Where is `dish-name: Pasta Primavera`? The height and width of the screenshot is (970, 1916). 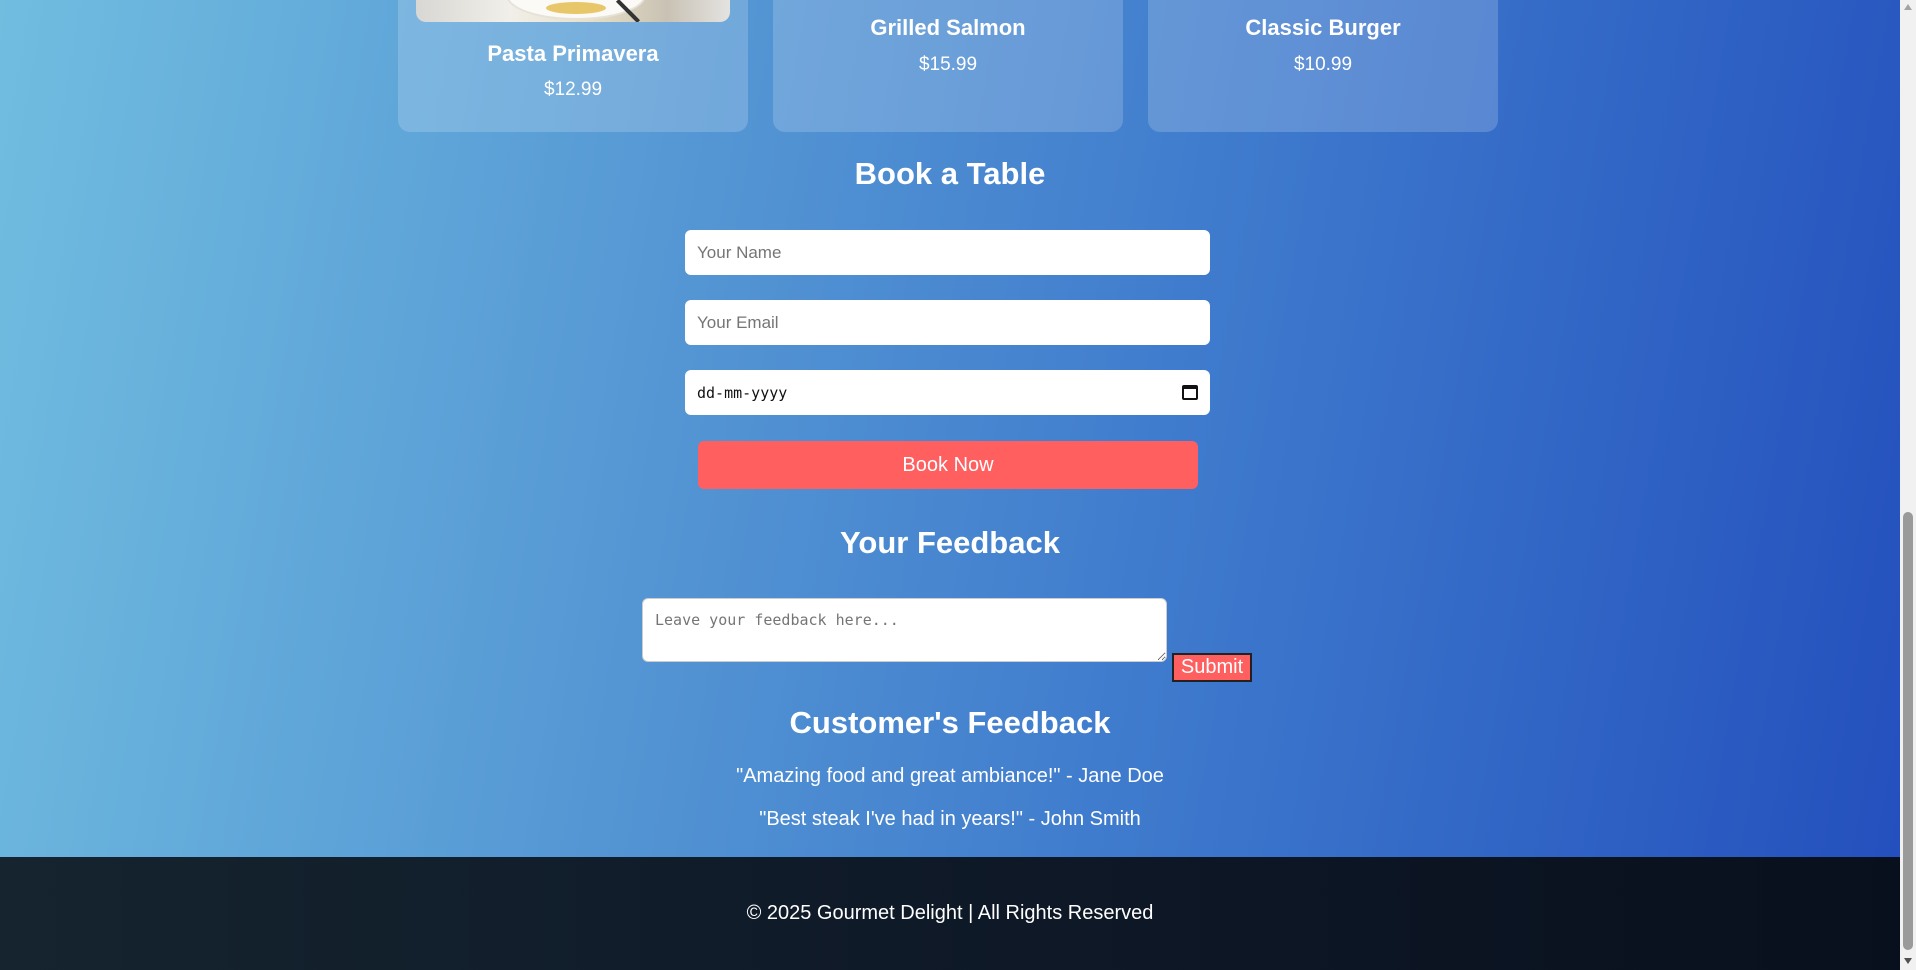 dish-name: Pasta Primavera is located at coordinates (573, 53).